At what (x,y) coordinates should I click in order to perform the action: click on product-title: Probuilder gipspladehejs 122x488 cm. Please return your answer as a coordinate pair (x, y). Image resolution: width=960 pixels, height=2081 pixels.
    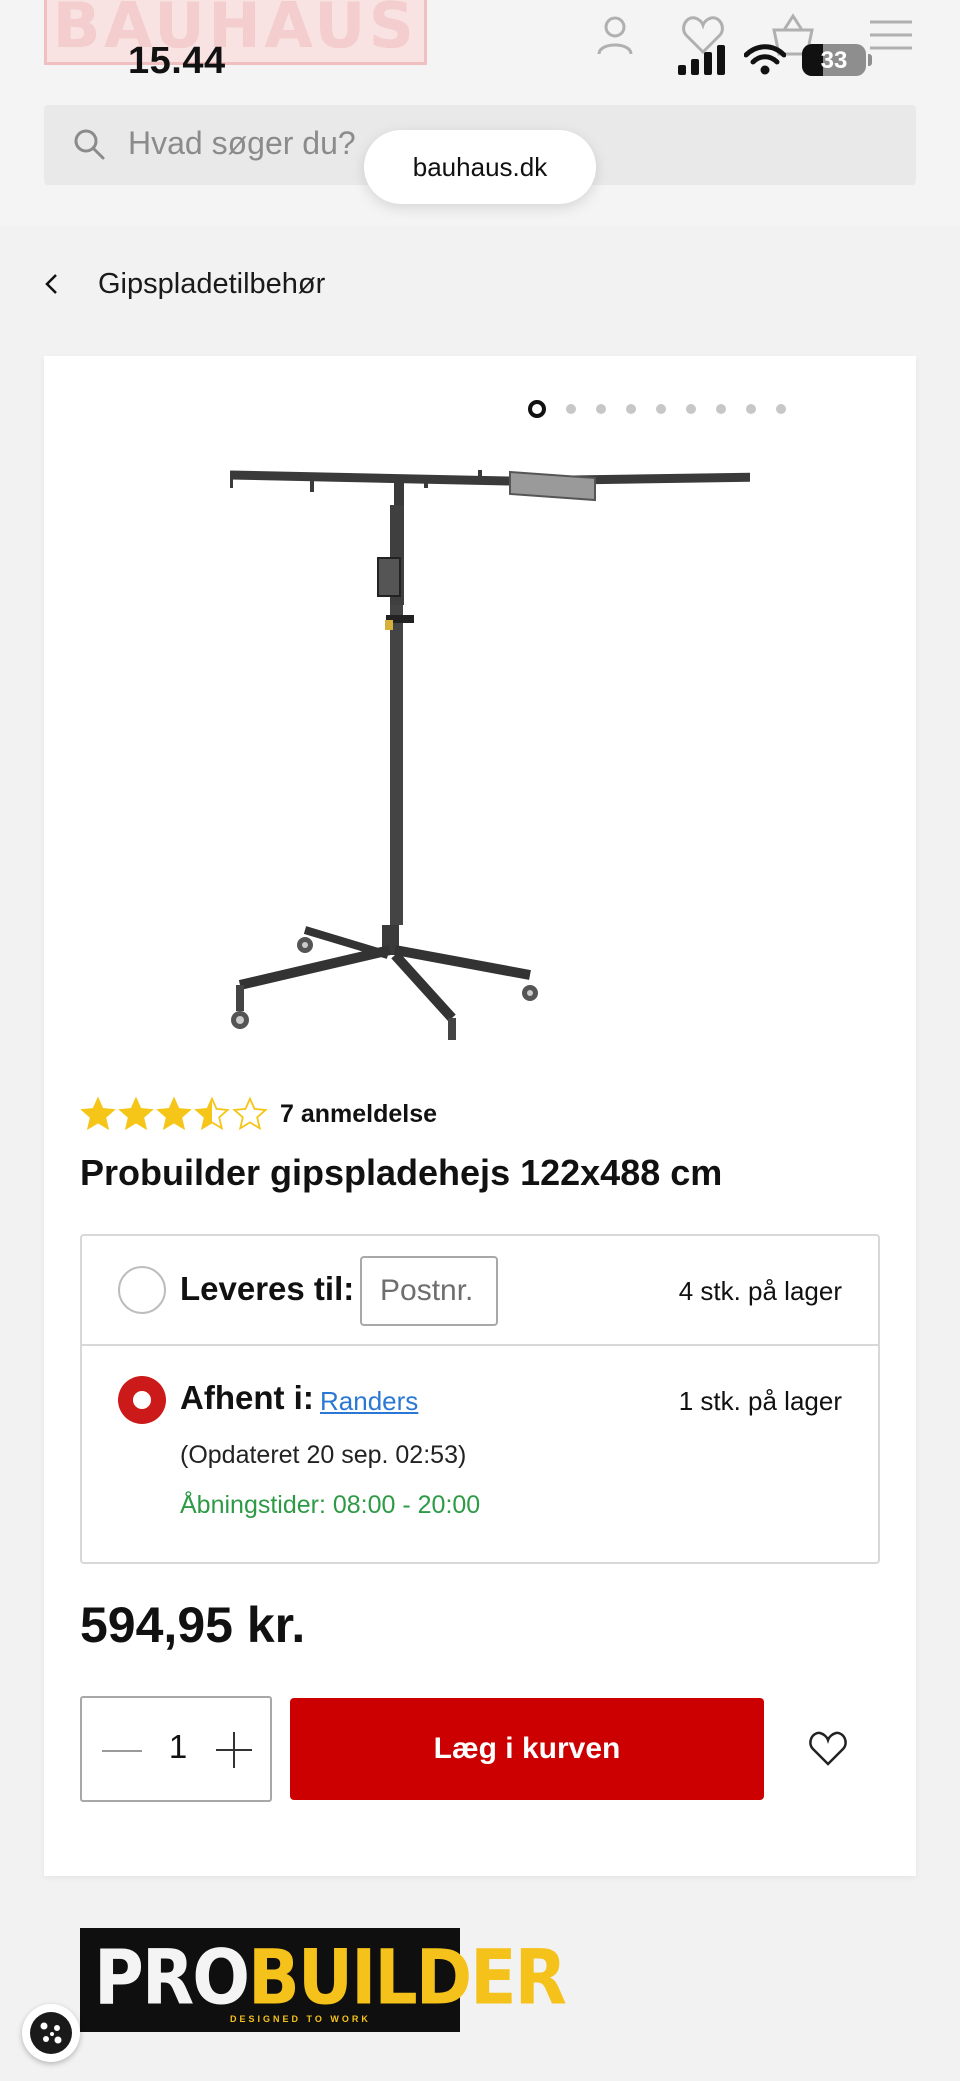
    Looking at the image, I should click on (401, 1172).